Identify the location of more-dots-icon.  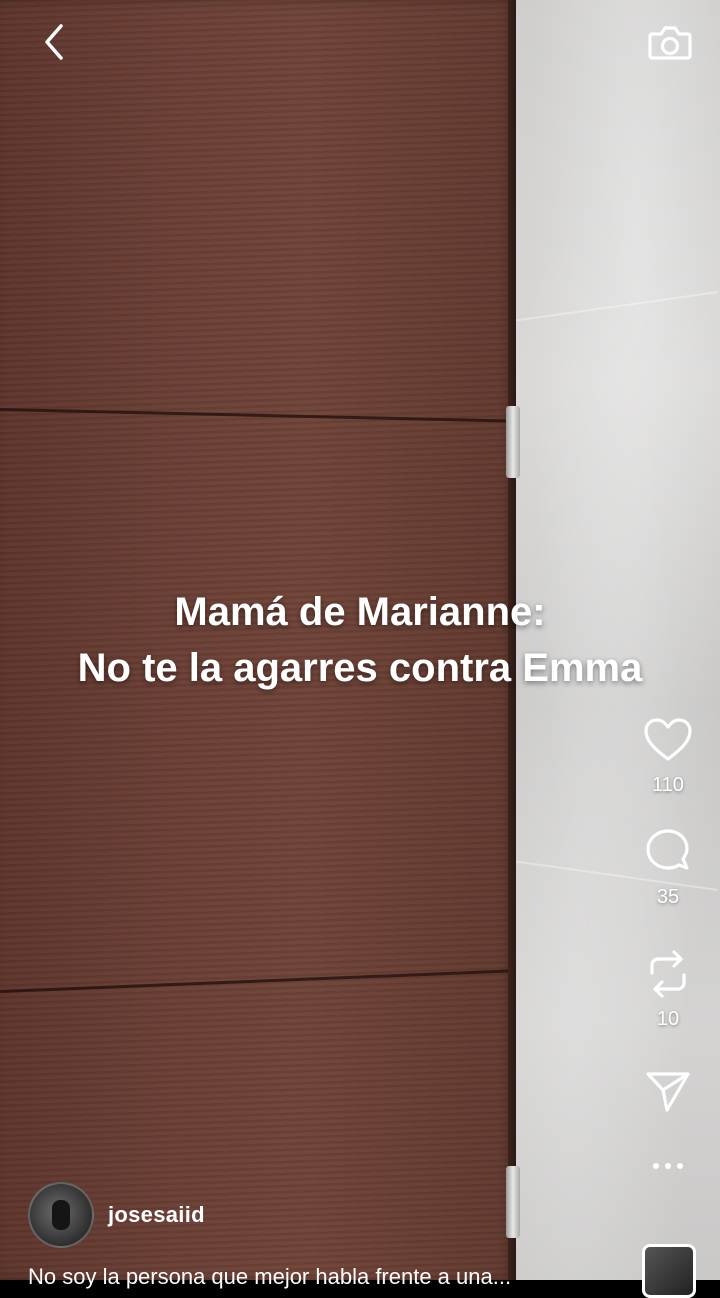
(668, 1166).